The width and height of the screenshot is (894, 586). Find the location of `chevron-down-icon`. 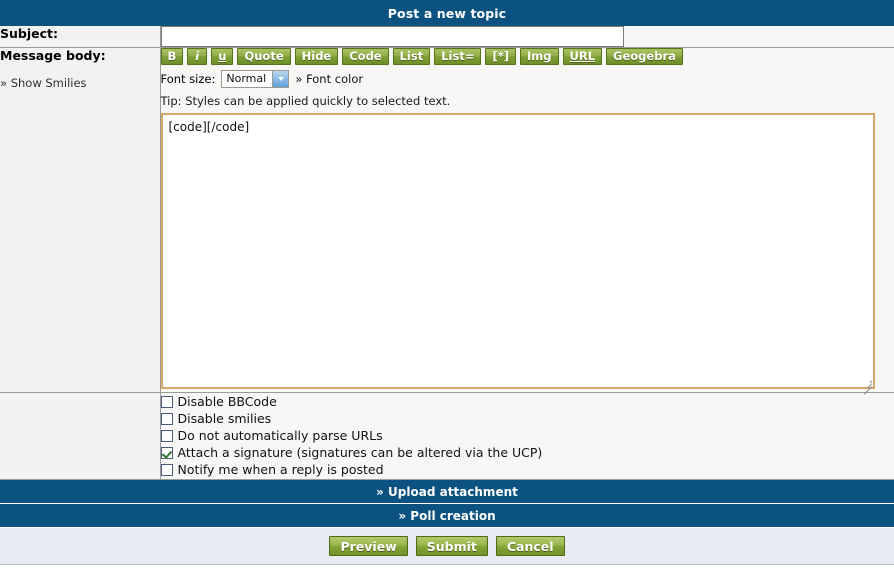

chevron-down-icon is located at coordinates (280, 79).